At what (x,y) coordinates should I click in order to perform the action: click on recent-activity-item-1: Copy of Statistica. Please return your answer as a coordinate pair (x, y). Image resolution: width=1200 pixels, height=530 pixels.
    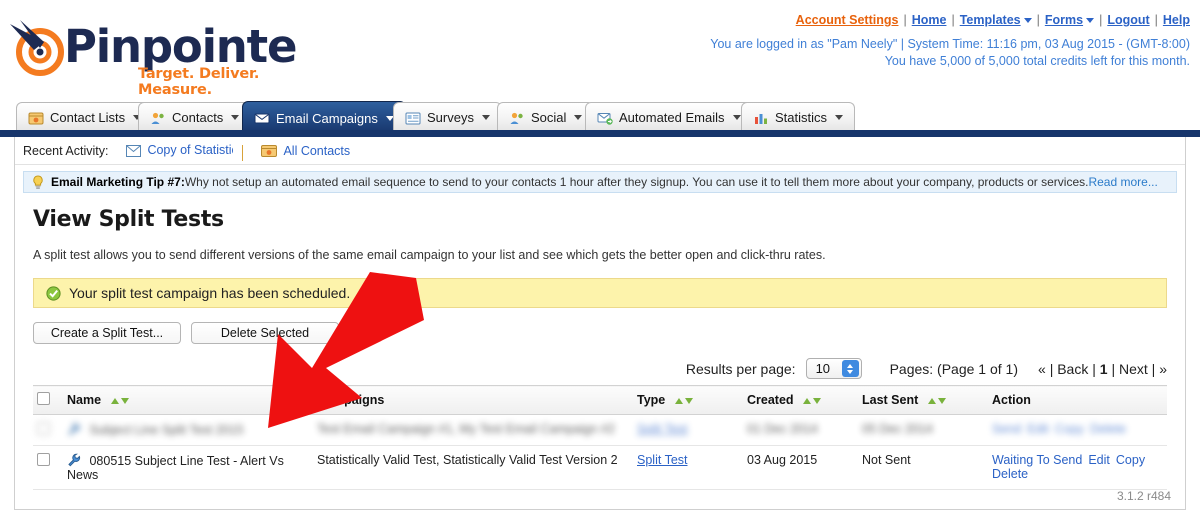
    Looking at the image, I should click on (185, 152).